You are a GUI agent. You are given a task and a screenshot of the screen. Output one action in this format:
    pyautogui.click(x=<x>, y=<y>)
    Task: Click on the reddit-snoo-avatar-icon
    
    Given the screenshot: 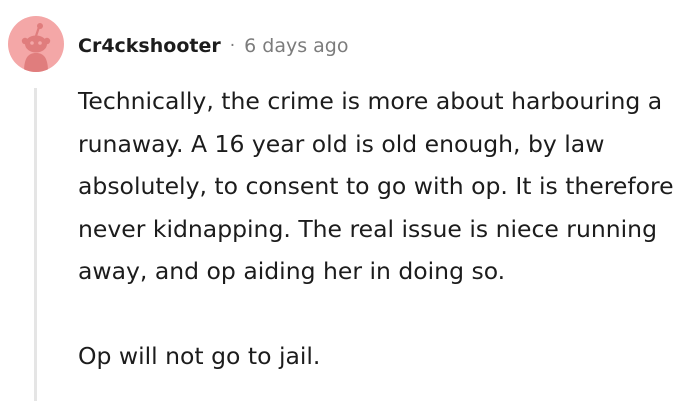 What is the action you would take?
    pyautogui.click(x=36, y=47)
    